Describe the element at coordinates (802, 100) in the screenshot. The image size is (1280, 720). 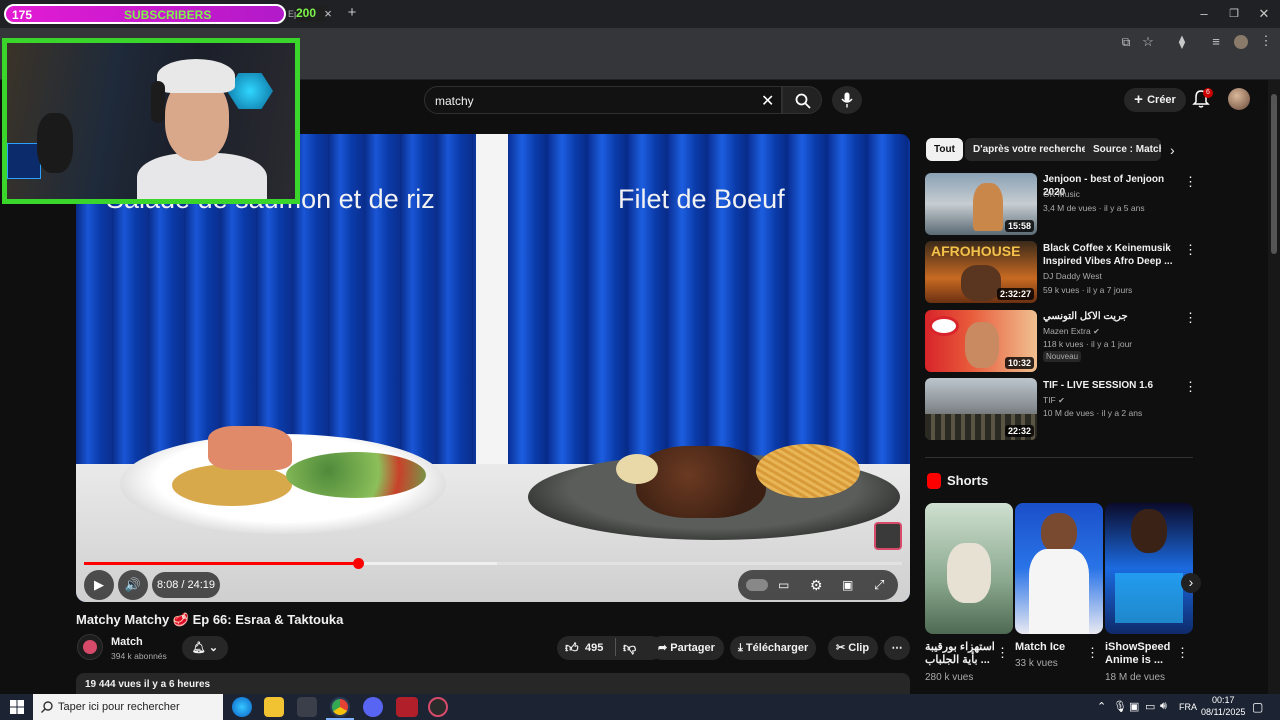
I see `search-button` at that location.